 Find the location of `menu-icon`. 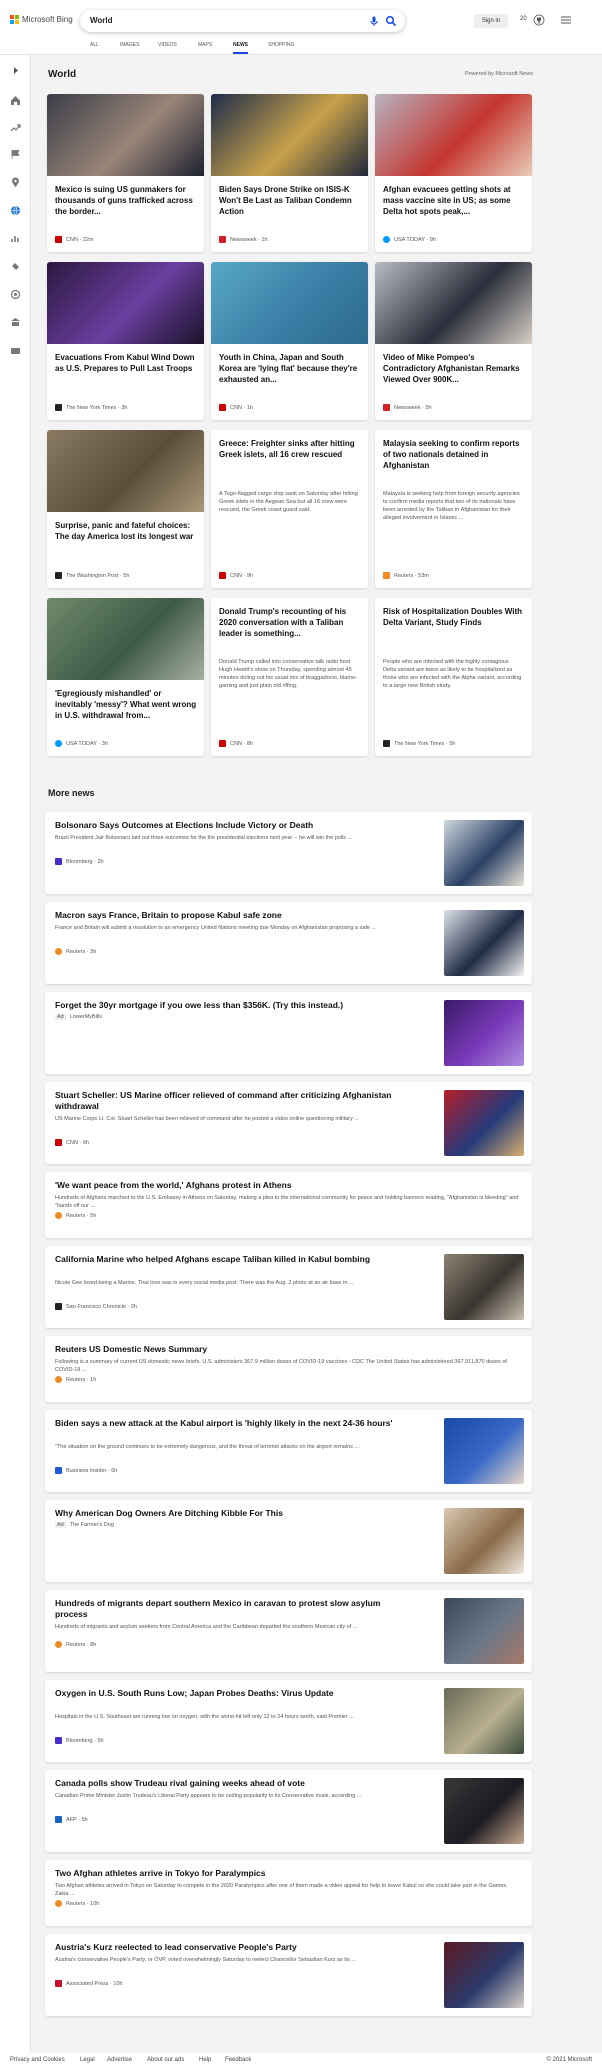

menu-icon is located at coordinates (566, 20).